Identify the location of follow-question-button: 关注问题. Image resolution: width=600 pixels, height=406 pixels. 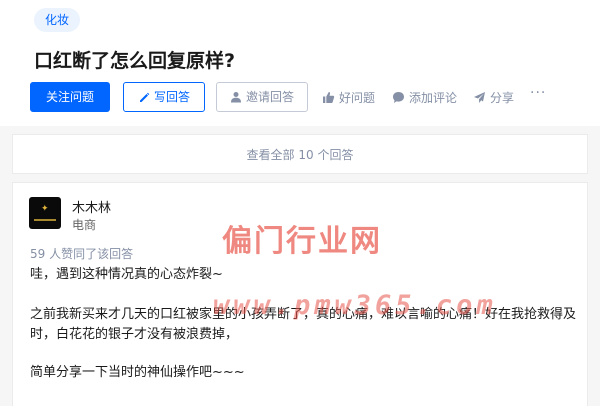
(70, 97).